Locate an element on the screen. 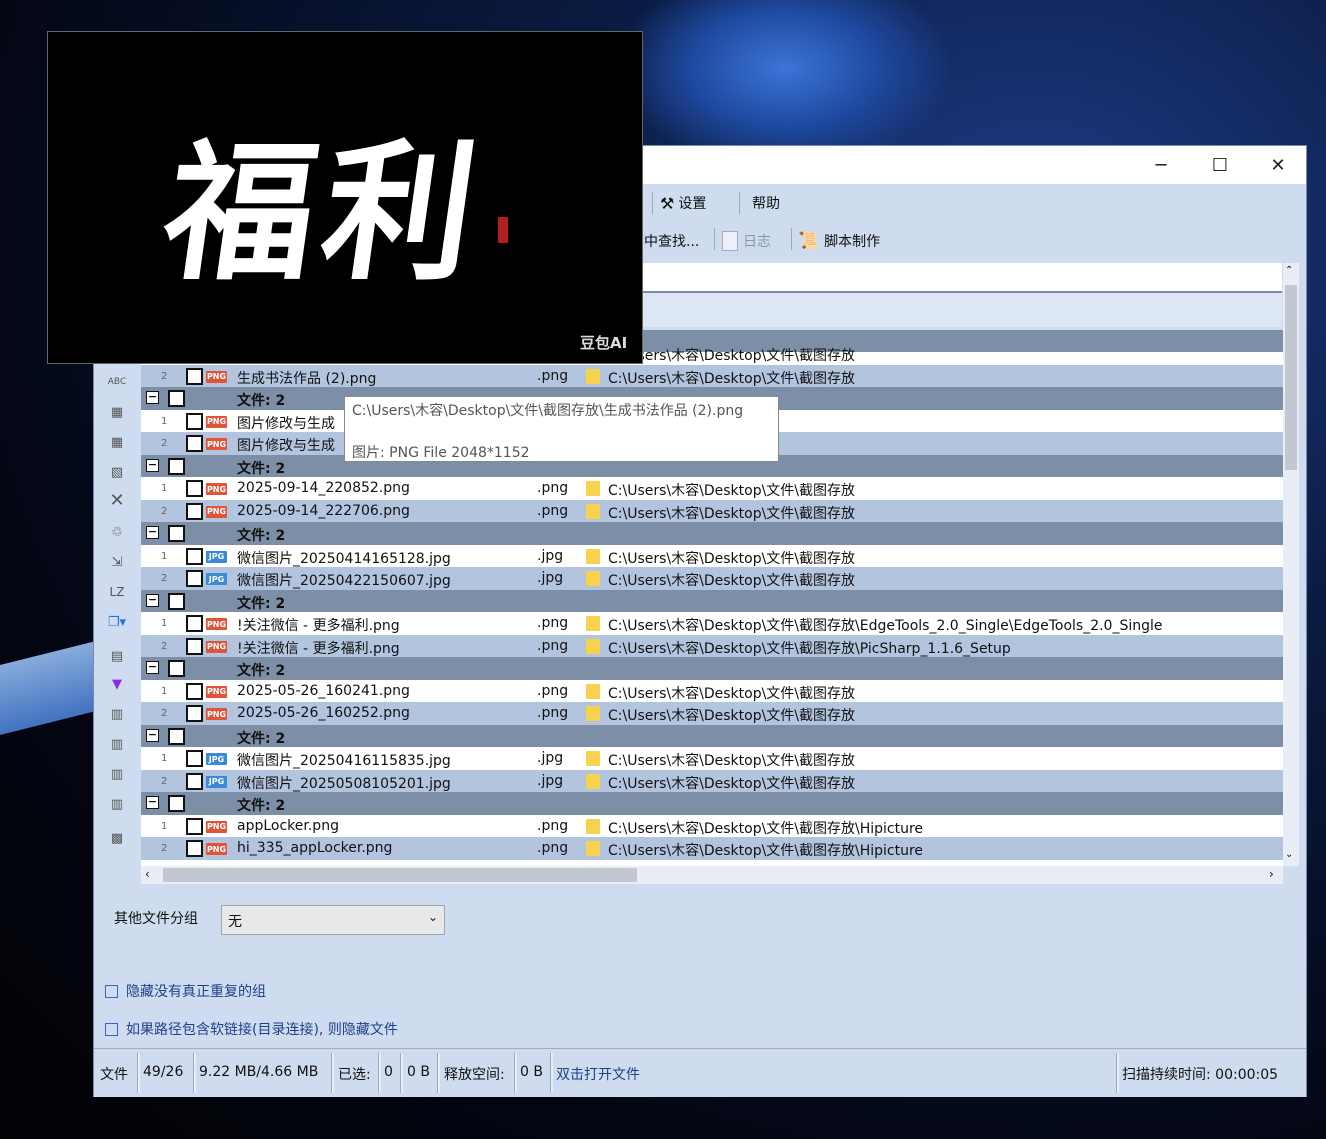 Image resolution: width=1326 pixels, height=1139 pixels. status-scan-time: 扫描持续时间: 00:00:05 is located at coordinates (1200, 1075).